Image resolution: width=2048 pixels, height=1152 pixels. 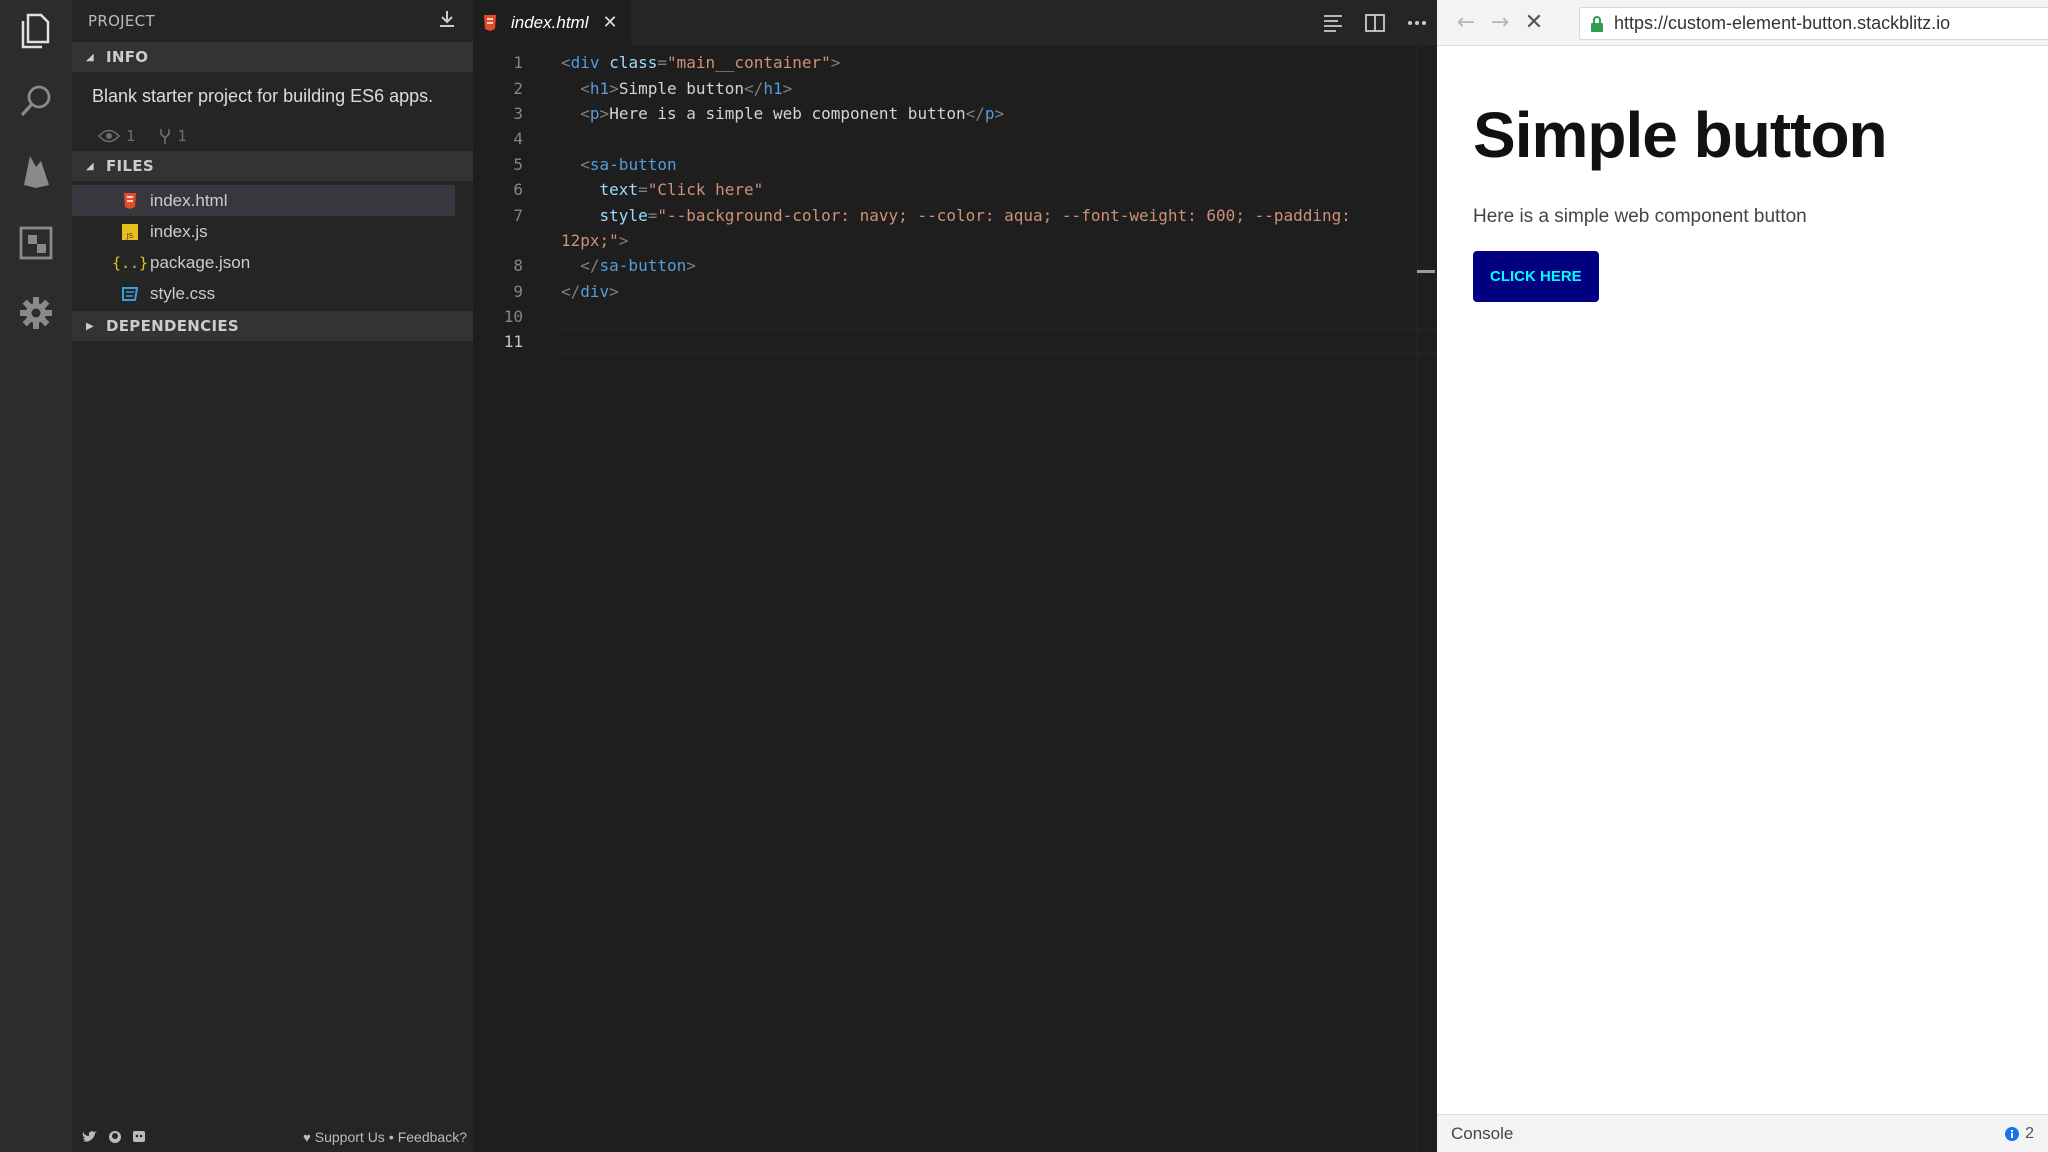 What do you see at coordinates (350, 1137) in the screenshot?
I see `support-link: Support Us` at bounding box center [350, 1137].